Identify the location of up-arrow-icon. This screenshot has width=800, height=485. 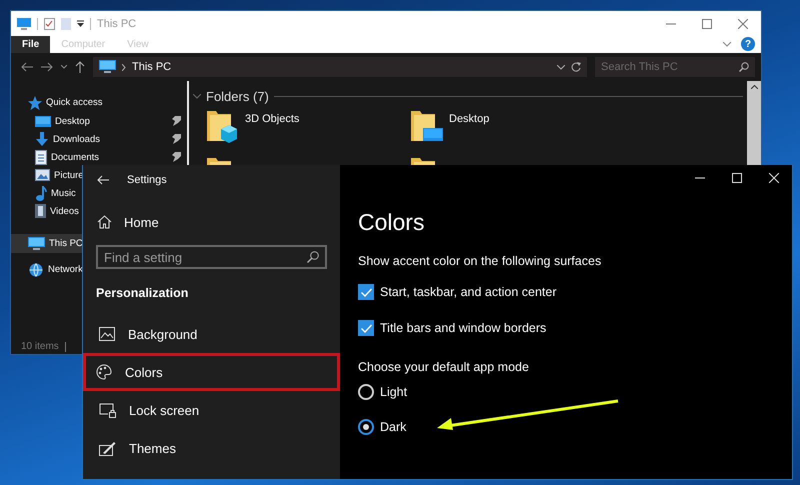
(80, 67).